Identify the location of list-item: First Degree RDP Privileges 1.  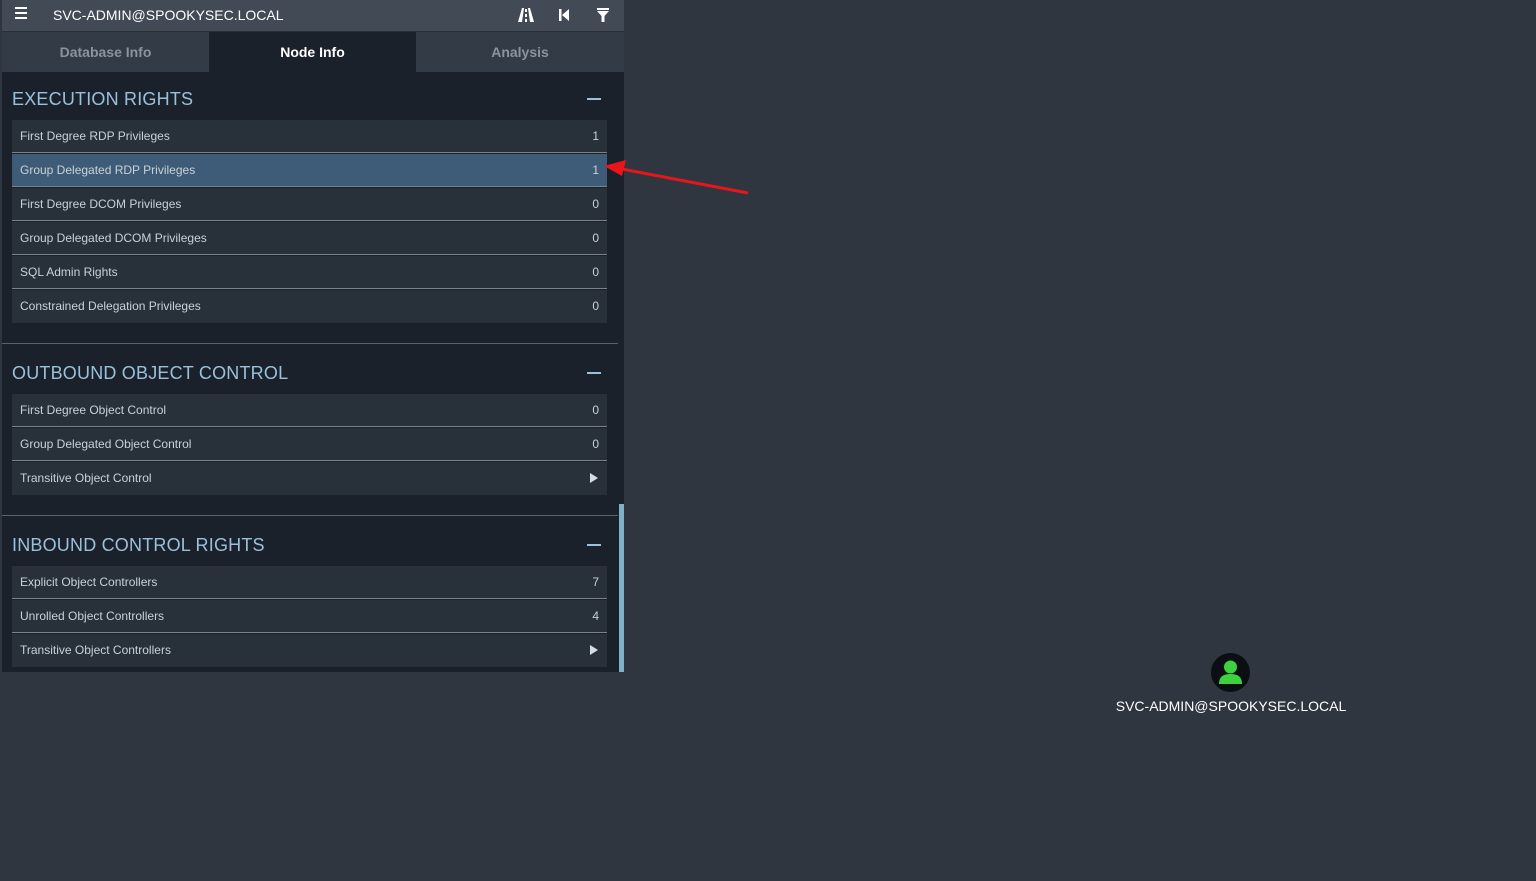
(309, 136).